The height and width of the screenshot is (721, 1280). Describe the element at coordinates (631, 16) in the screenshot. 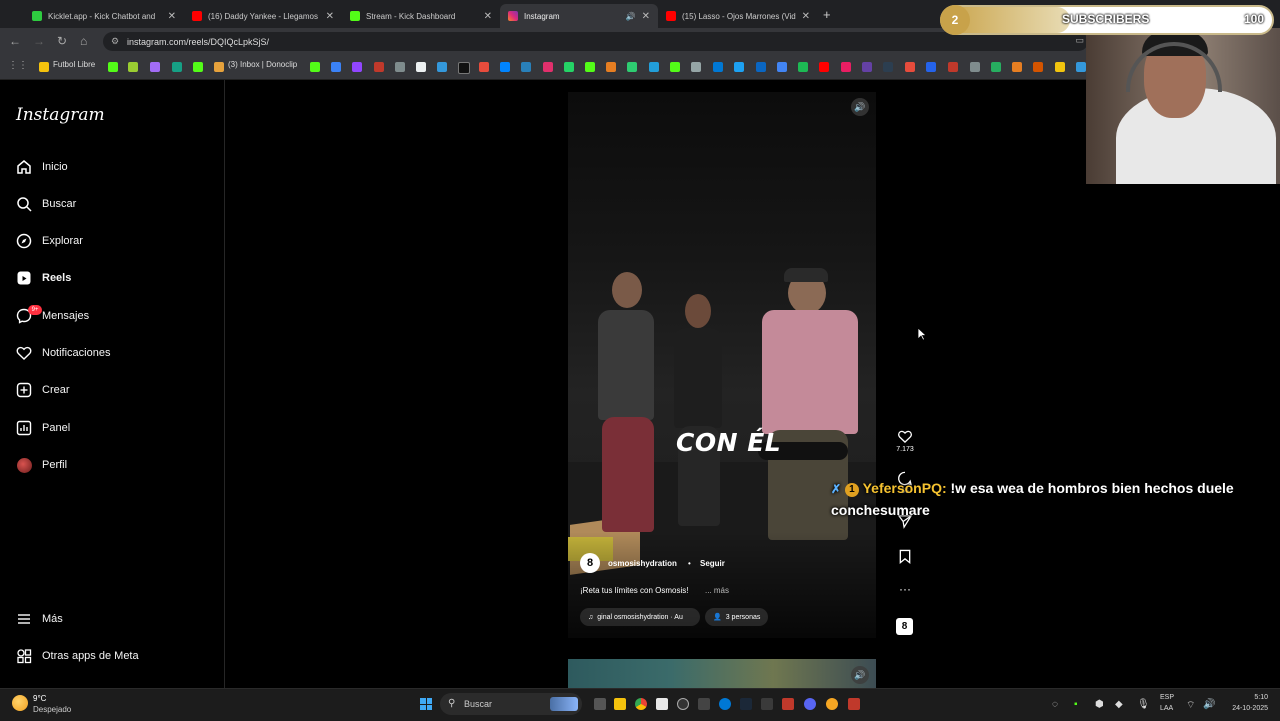

I see `speaker-icon: 🔊` at that location.